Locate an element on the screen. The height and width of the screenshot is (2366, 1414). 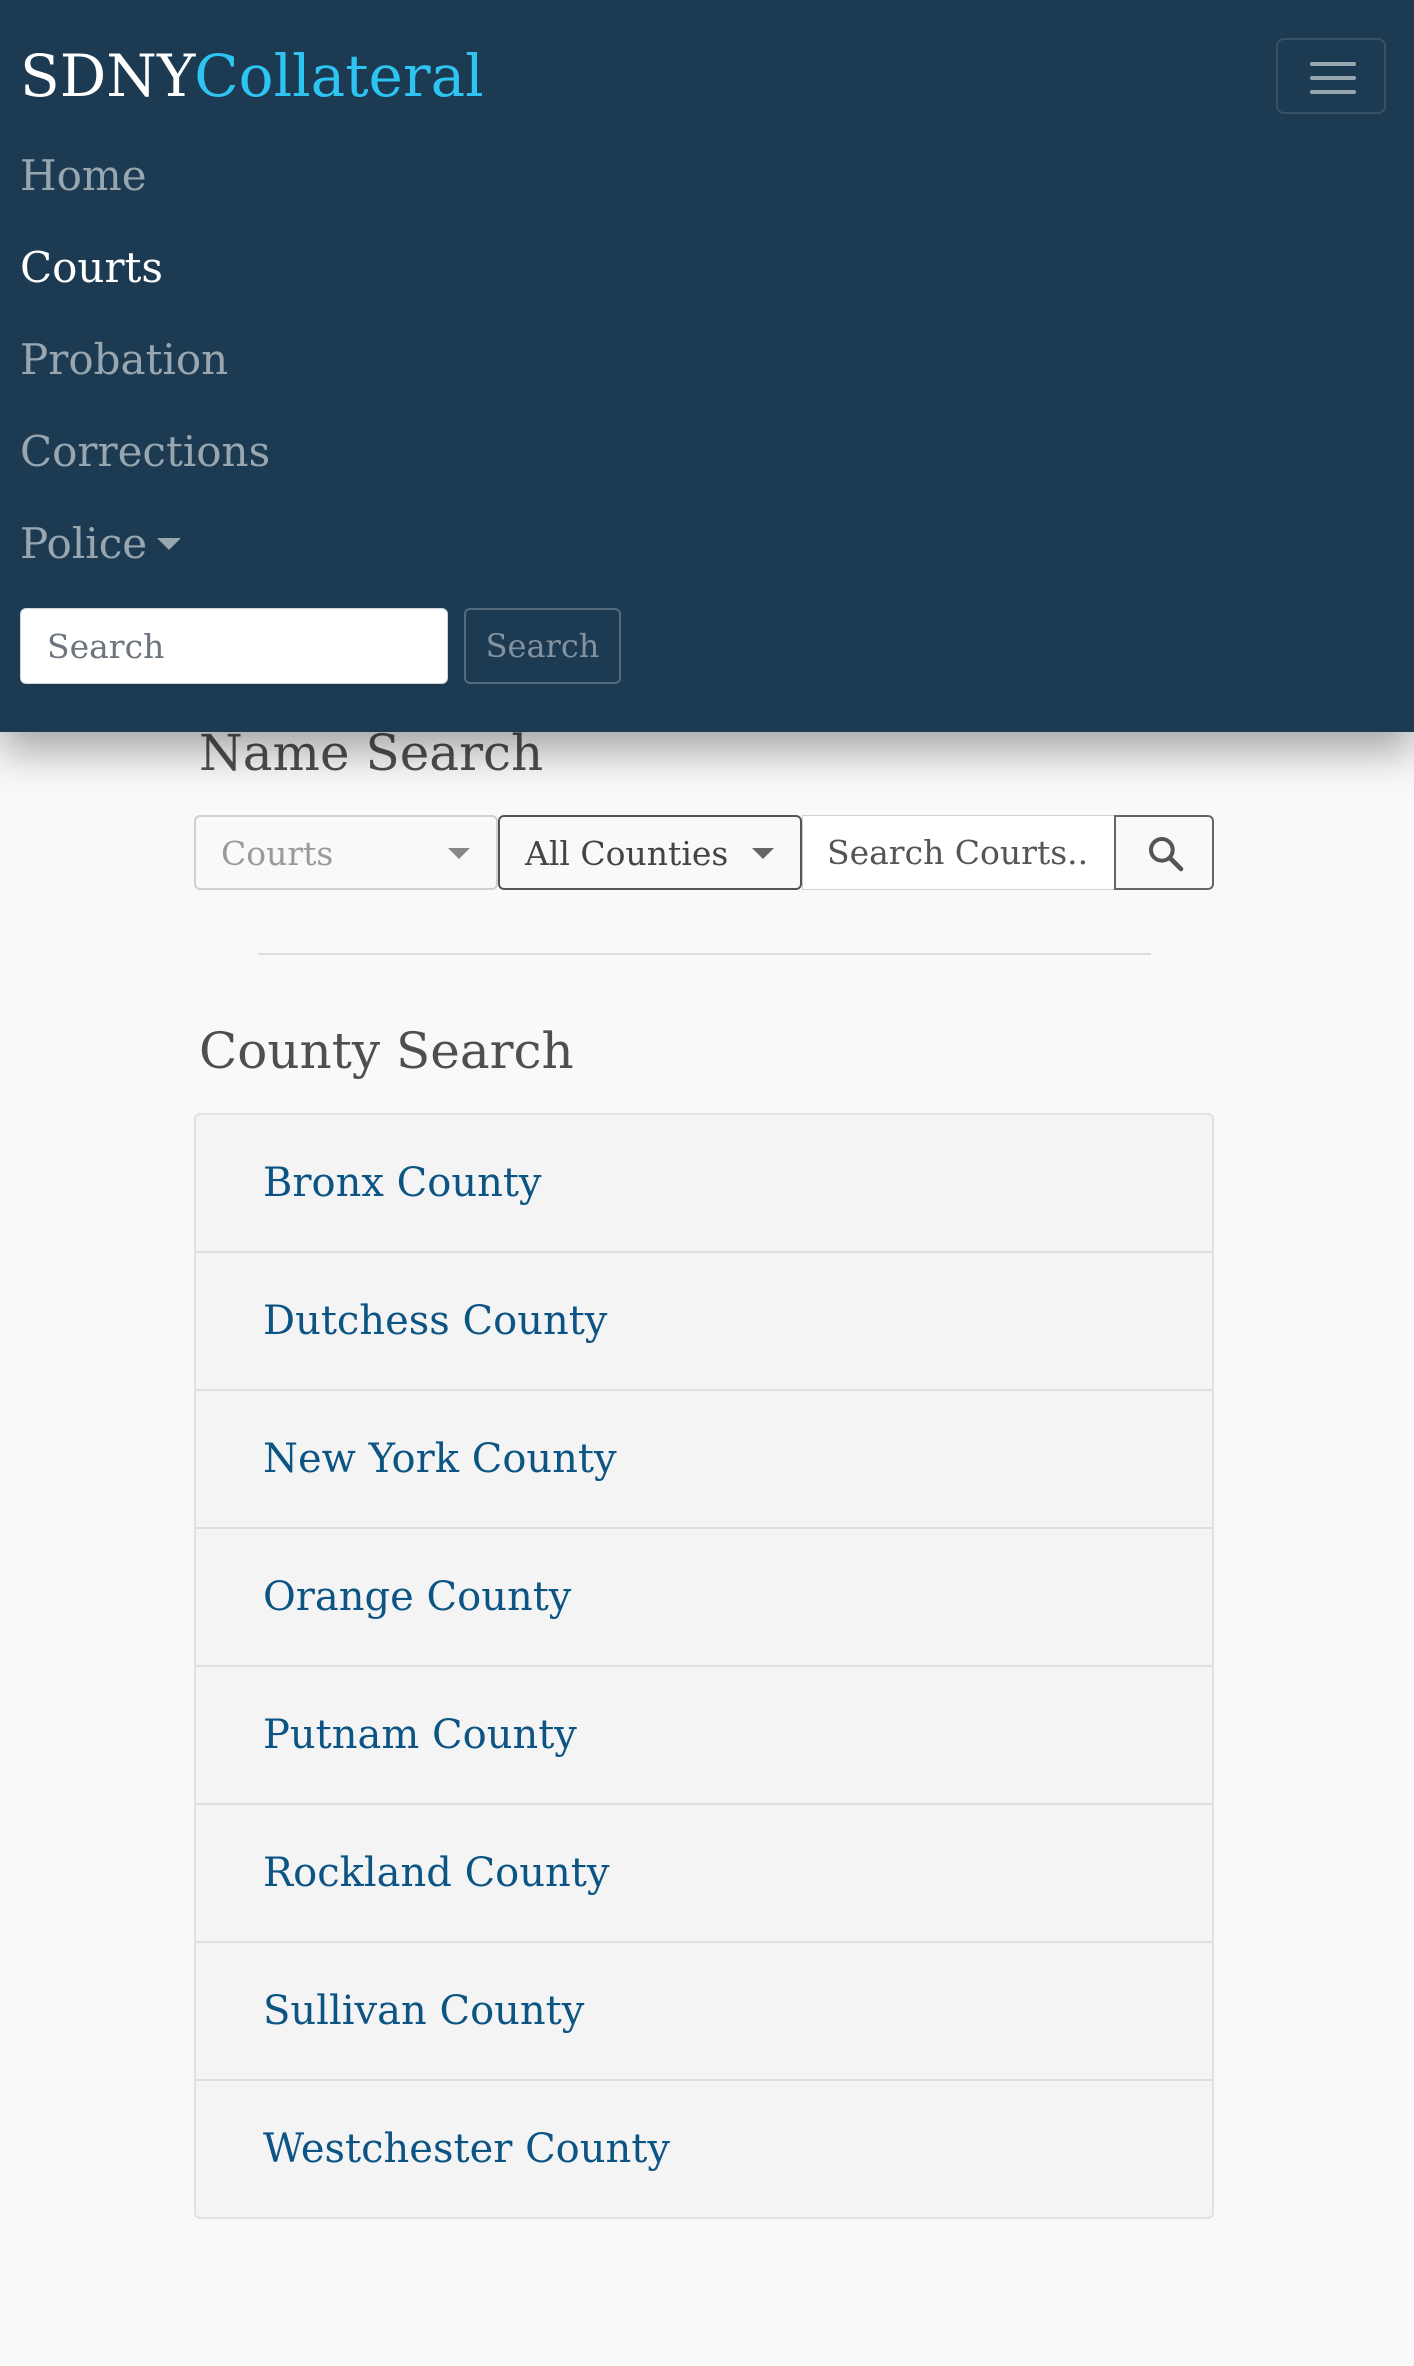
nav-link-probation: Probation is located at coordinates (124, 360).